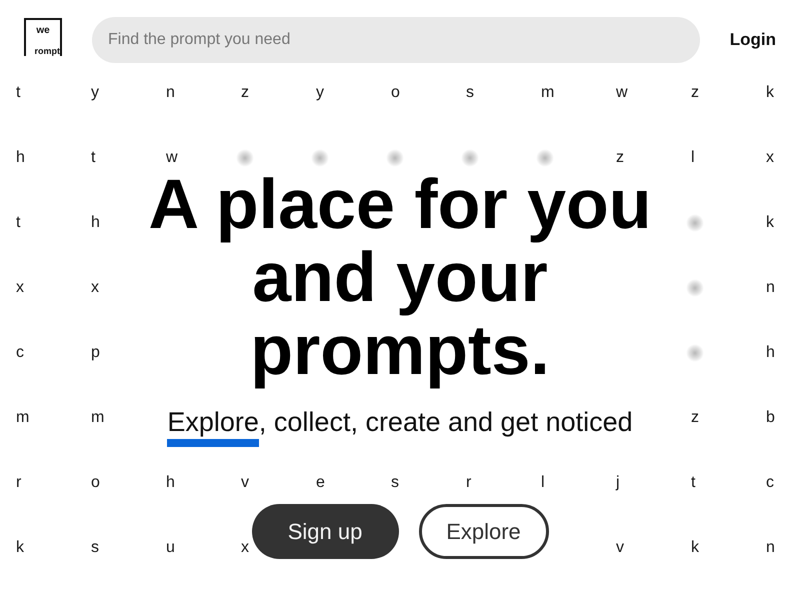 The height and width of the screenshot is (600, 800). Describe the element at coordinates (396, 40) in the screenshot. I see `search-field: Find the prompt you need` at that location.